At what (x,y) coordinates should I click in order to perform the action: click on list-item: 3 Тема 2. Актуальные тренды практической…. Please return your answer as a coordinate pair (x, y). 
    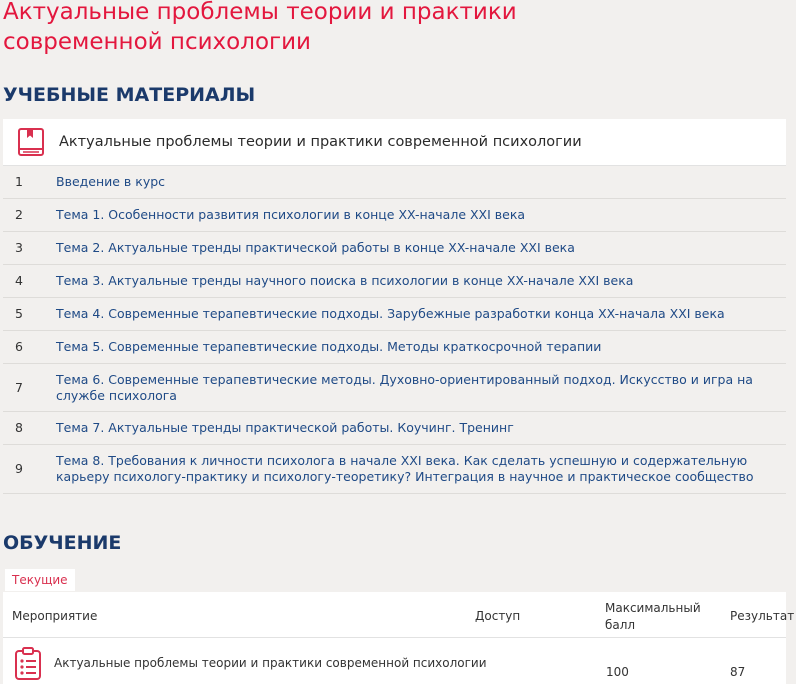
    Looking at the image, I should click on (394, 248).